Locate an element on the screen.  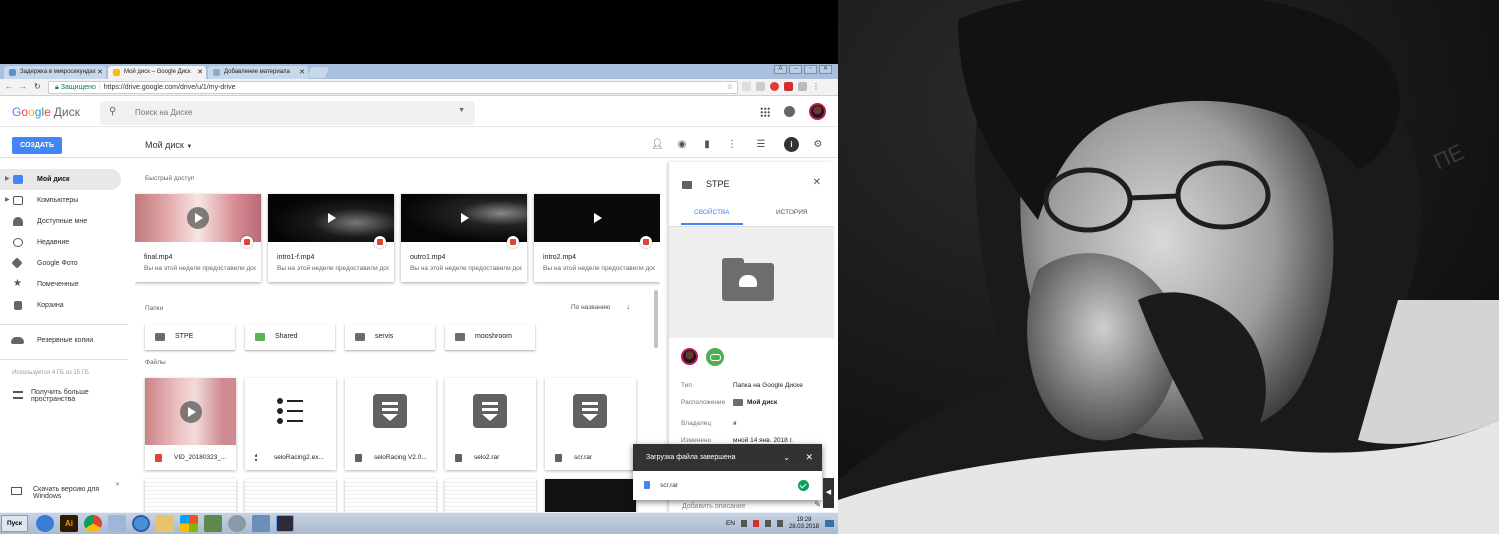
sidebar-item-photos: Google Фото is located at coordinates (64, 263).